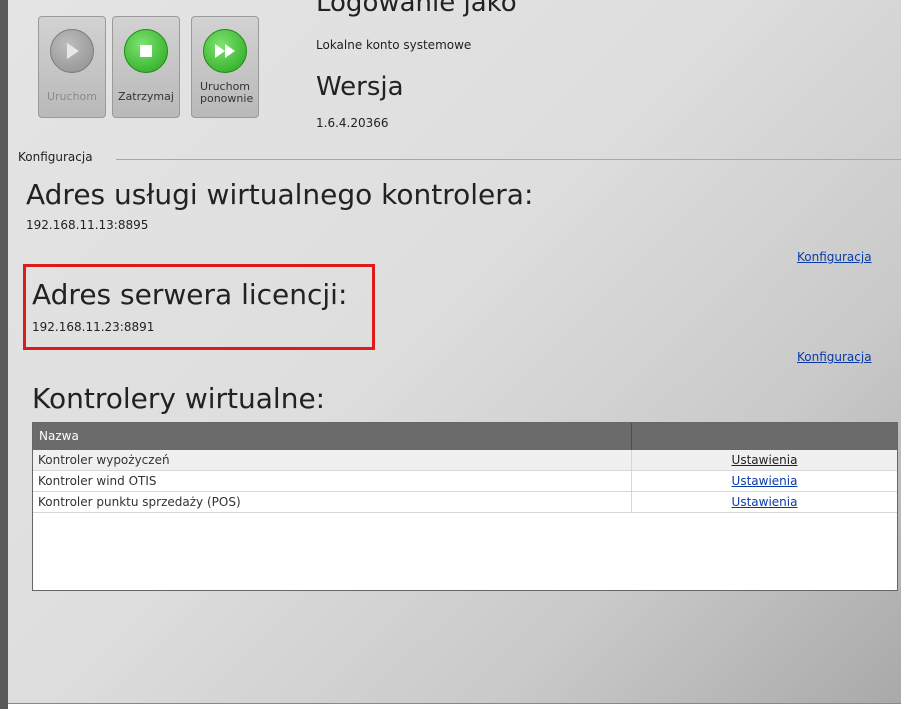 This screenshot has width=901, height=709. What do you see at coordinates (71, 96) in the screenshot?
I see `start-button-label: Uruchom` at bounding box center [71, 96].